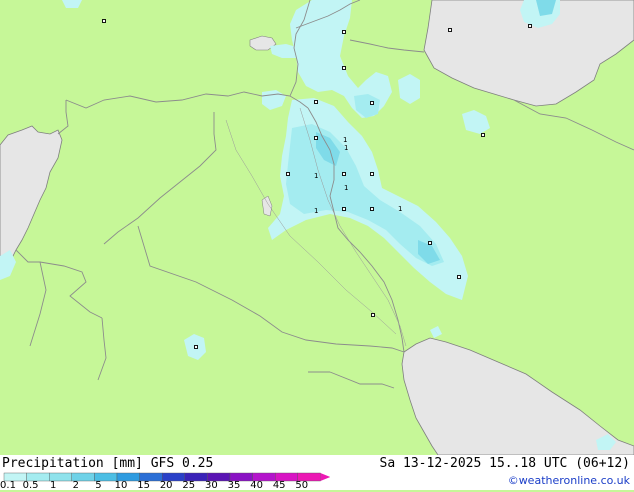  What do you see at coordinates (75, 485) in the screenshot?
I see `scale-tick-label: 2` at bounding box center [75, 485].